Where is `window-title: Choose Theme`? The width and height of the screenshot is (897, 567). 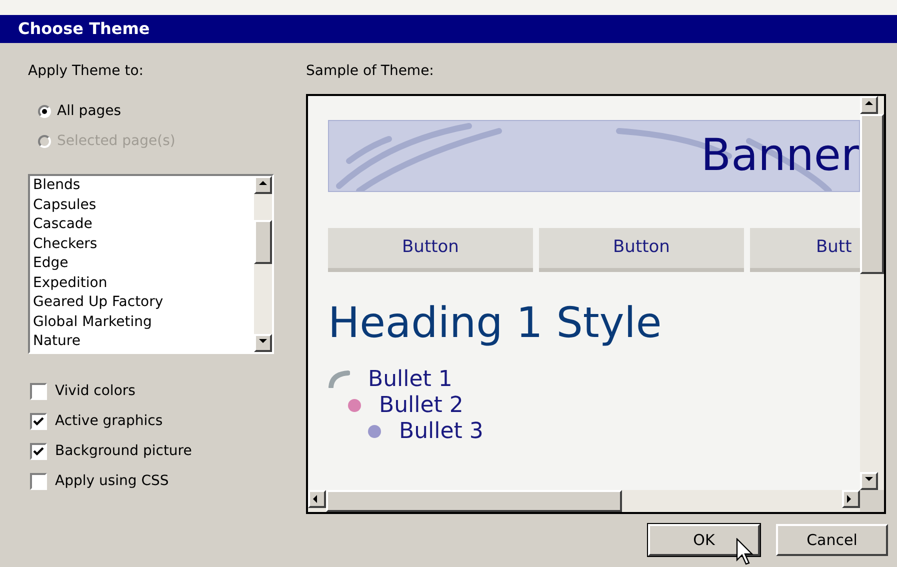
window-title: Choose Theme is located at coordinates (448, 29).